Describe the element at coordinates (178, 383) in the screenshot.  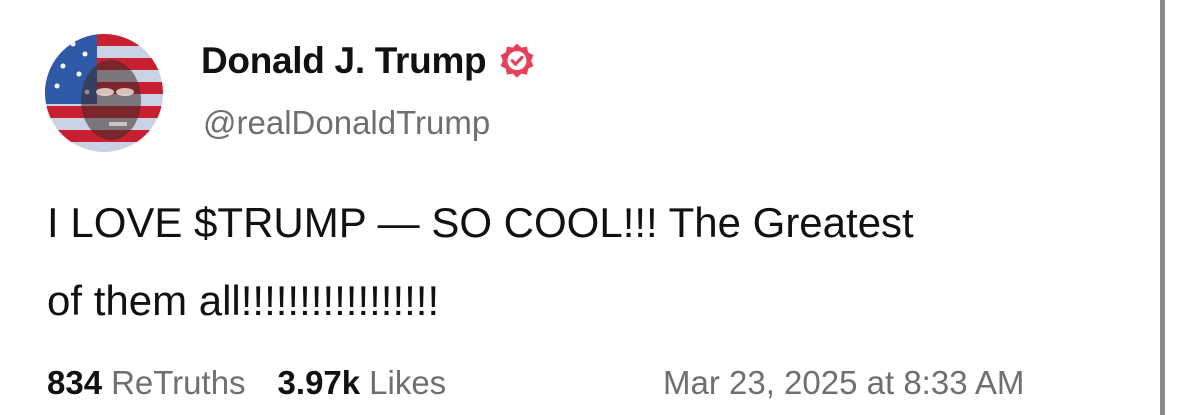
I see `retruths-label: ReTruths` at that location.